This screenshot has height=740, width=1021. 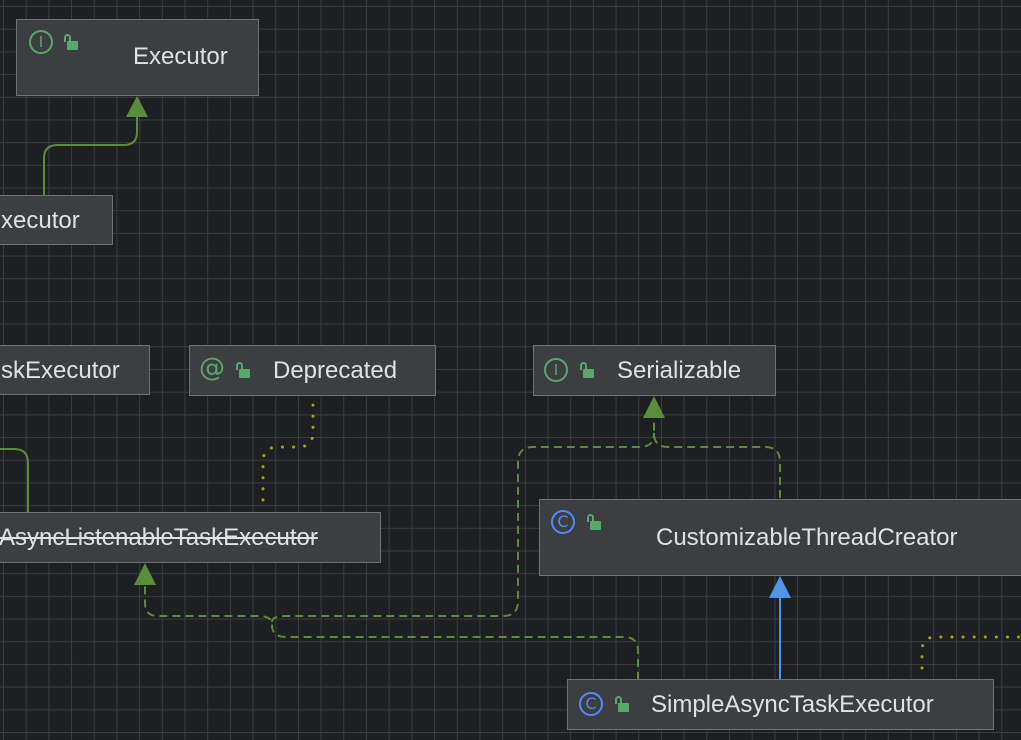 What do you see at coordinates (679, 370) in the screenshot?
I see `node-label: Serializable` at bounding box center [679, 370].